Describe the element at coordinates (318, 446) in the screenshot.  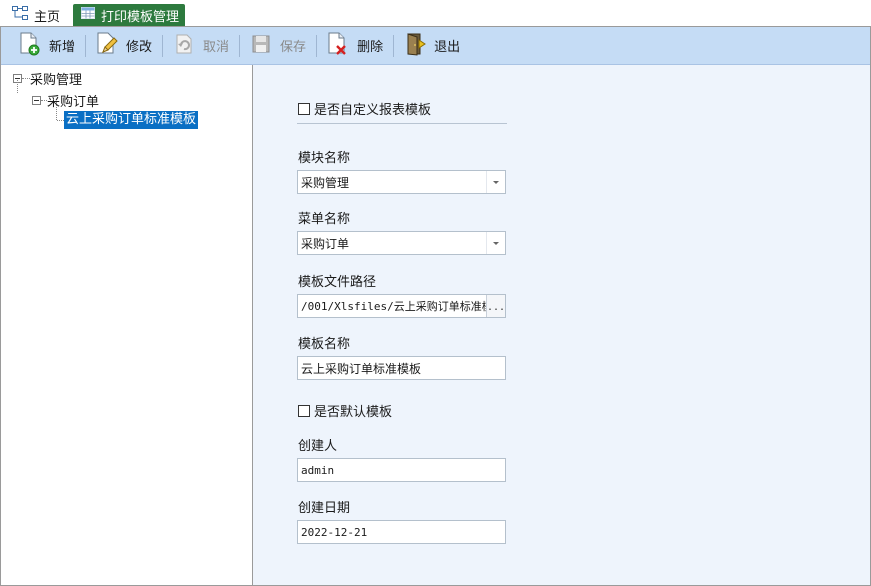
I see `creator-label: 创建人` at that location.